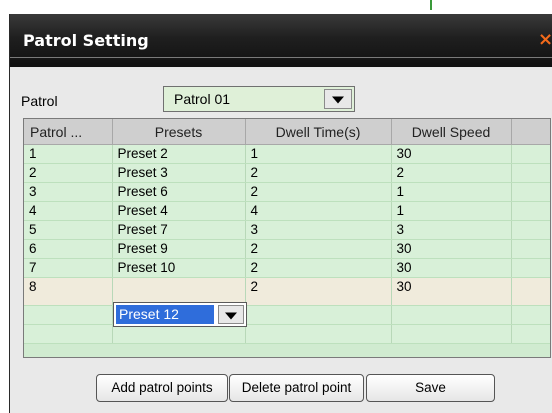 Image resolution: width=552 pixels, height=413 pixels. Describe the element at coordinates (451, 230) in the screenshot. I see `cell-dwell-speed: 3` at that location.